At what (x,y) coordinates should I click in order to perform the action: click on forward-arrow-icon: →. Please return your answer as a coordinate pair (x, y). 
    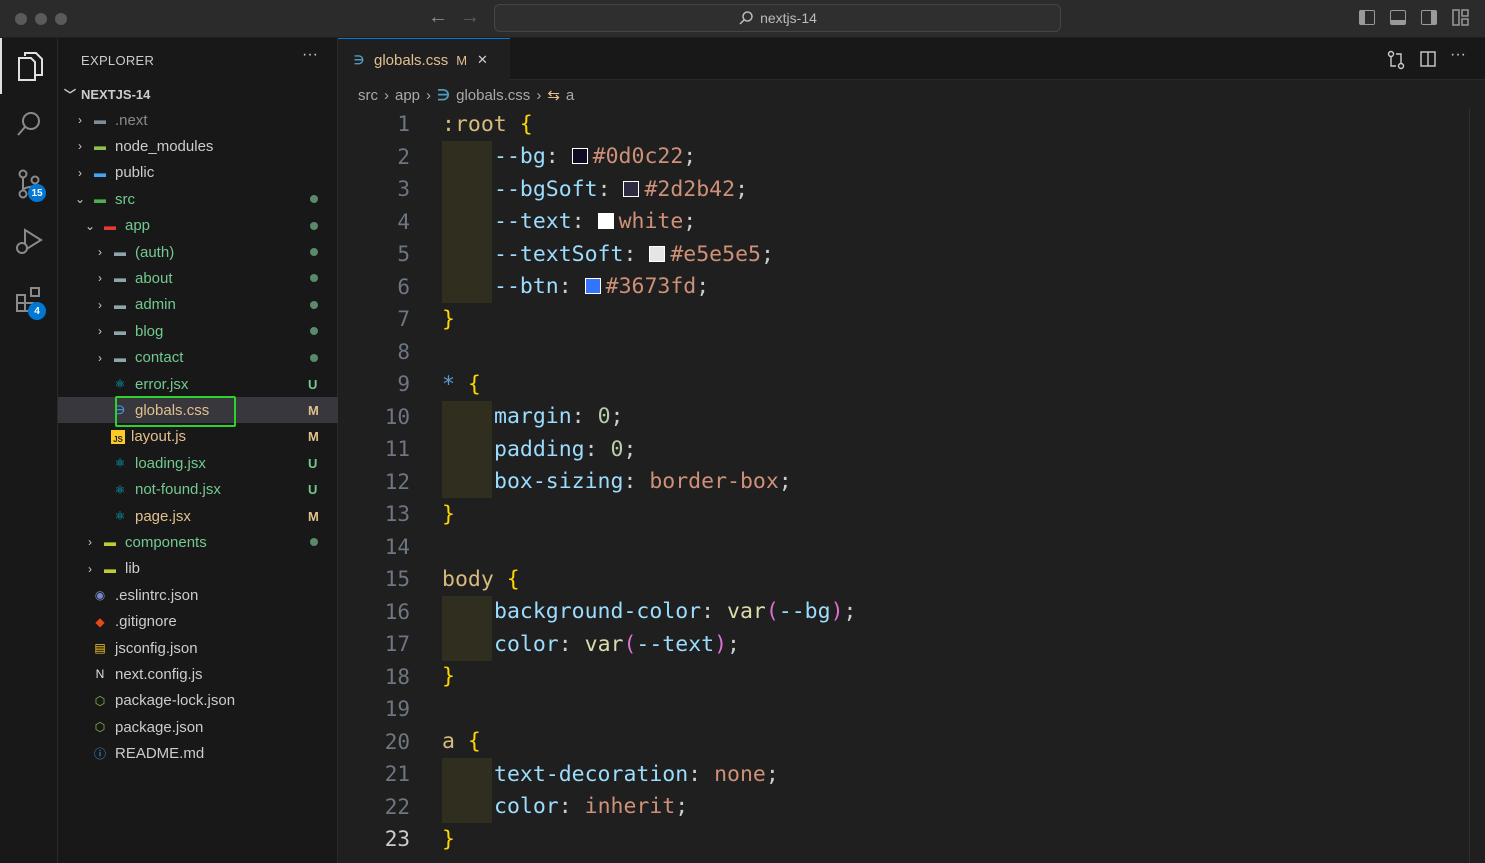
    Looking at the image, I should click on (470, 17).